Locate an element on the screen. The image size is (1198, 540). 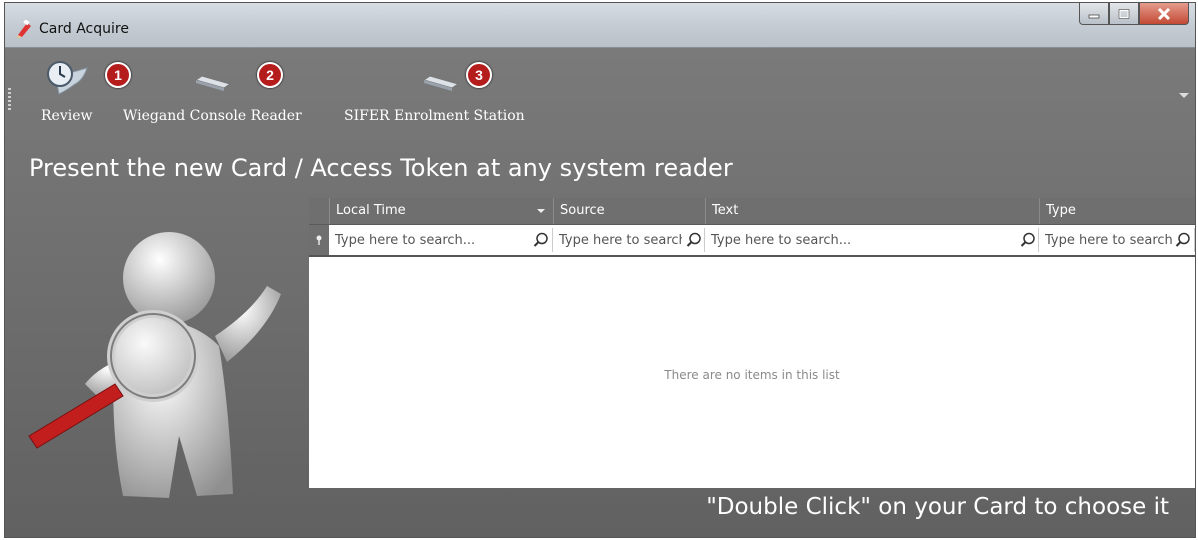
maximize-icon is located at coordinates (1124, 13).